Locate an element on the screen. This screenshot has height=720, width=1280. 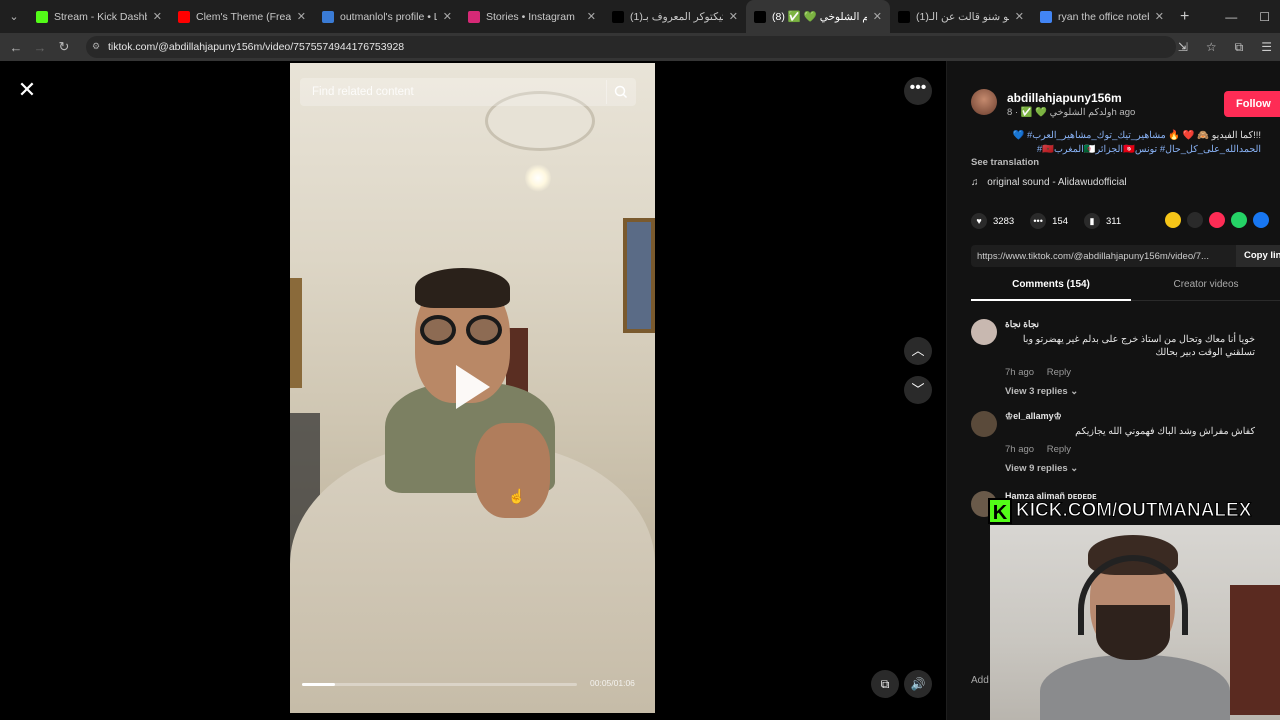
google-icon is located at coordinates (1046, 16).